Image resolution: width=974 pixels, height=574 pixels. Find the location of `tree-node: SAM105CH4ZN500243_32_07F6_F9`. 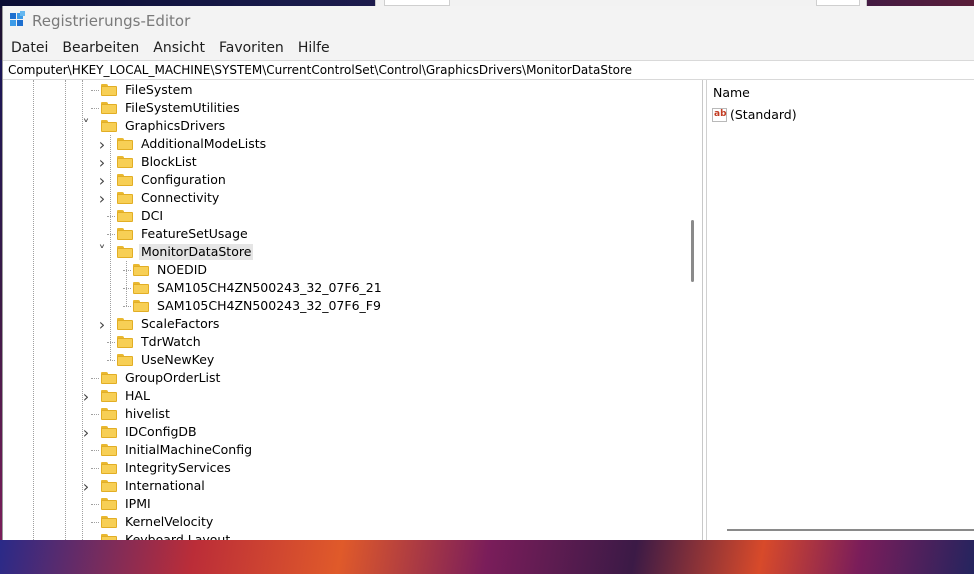

tree-node: SAM105CH4ZN500243_32_07F6_F9 is located at coordinates (258, 306).